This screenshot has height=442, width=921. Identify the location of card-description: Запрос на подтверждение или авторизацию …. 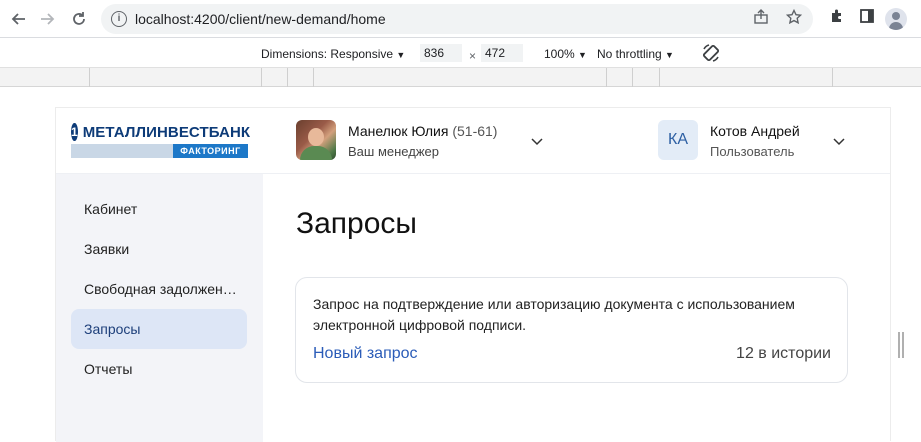
(554, 314).